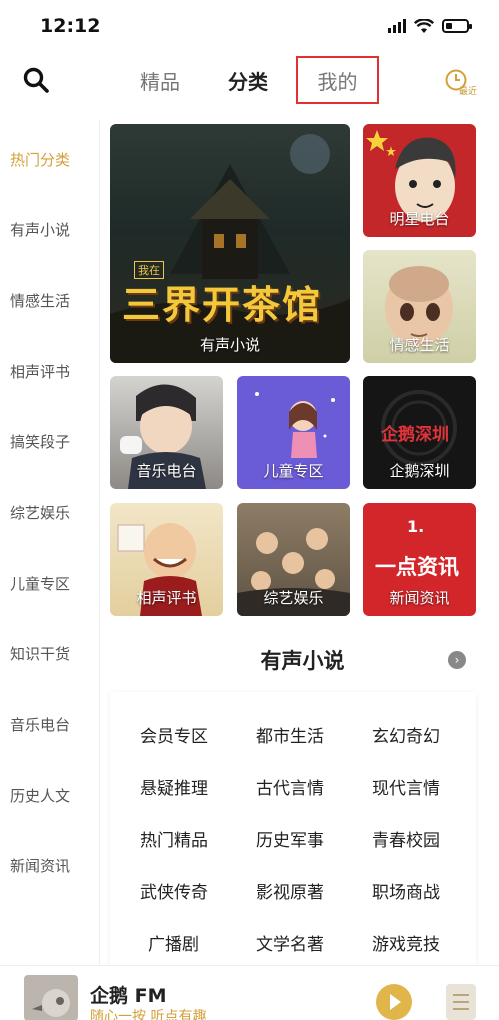  Describe the element at coordinates (229, 345) in the screenshot. I see `tile-label: 有声小说` at that location.